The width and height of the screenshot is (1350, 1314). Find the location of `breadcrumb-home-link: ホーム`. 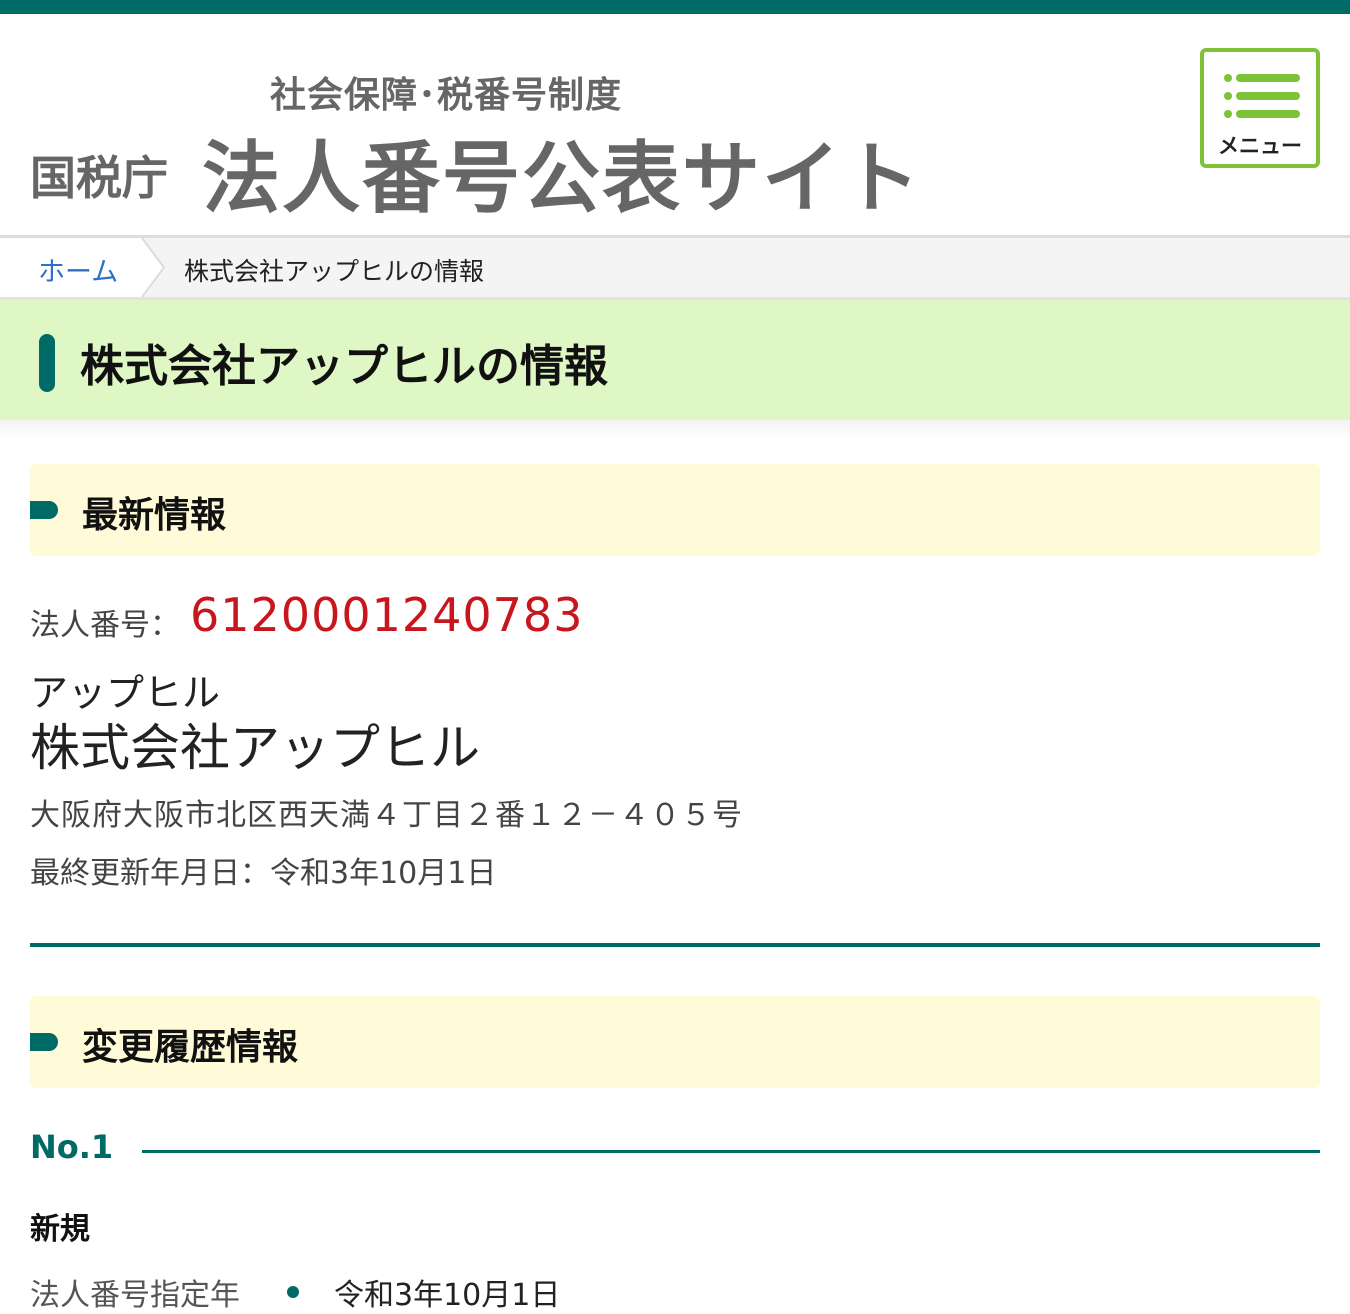

breadcrumb-home-link: ホーム is located at coordinates (78, 269).